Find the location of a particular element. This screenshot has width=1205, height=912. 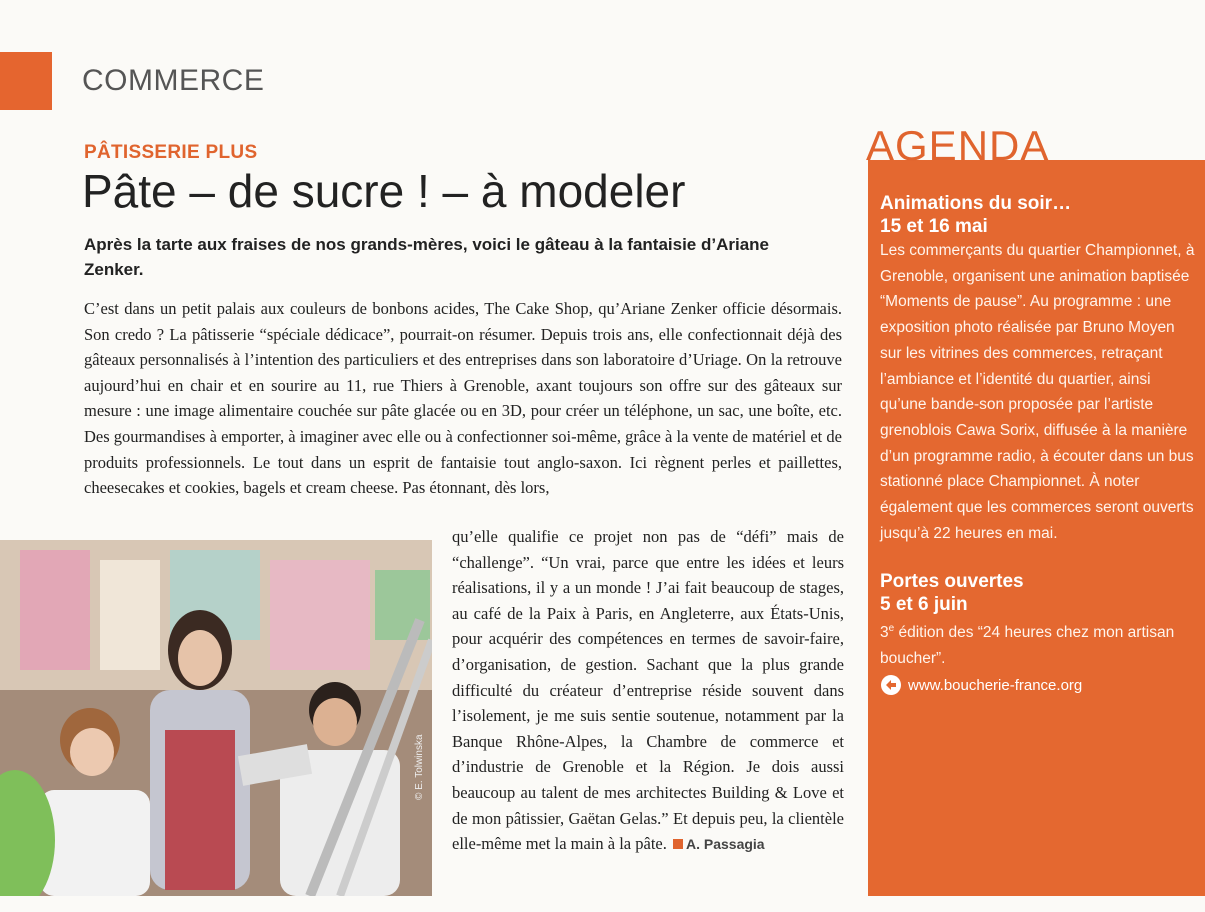

event2-link: www.boucherie-france.org is located at coordinates (1039, 685).